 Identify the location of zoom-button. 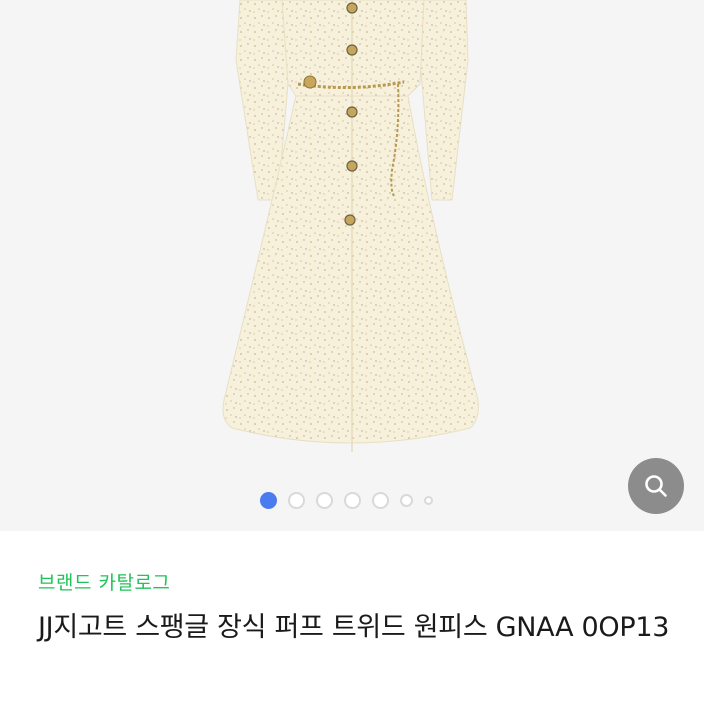
(656, 486).